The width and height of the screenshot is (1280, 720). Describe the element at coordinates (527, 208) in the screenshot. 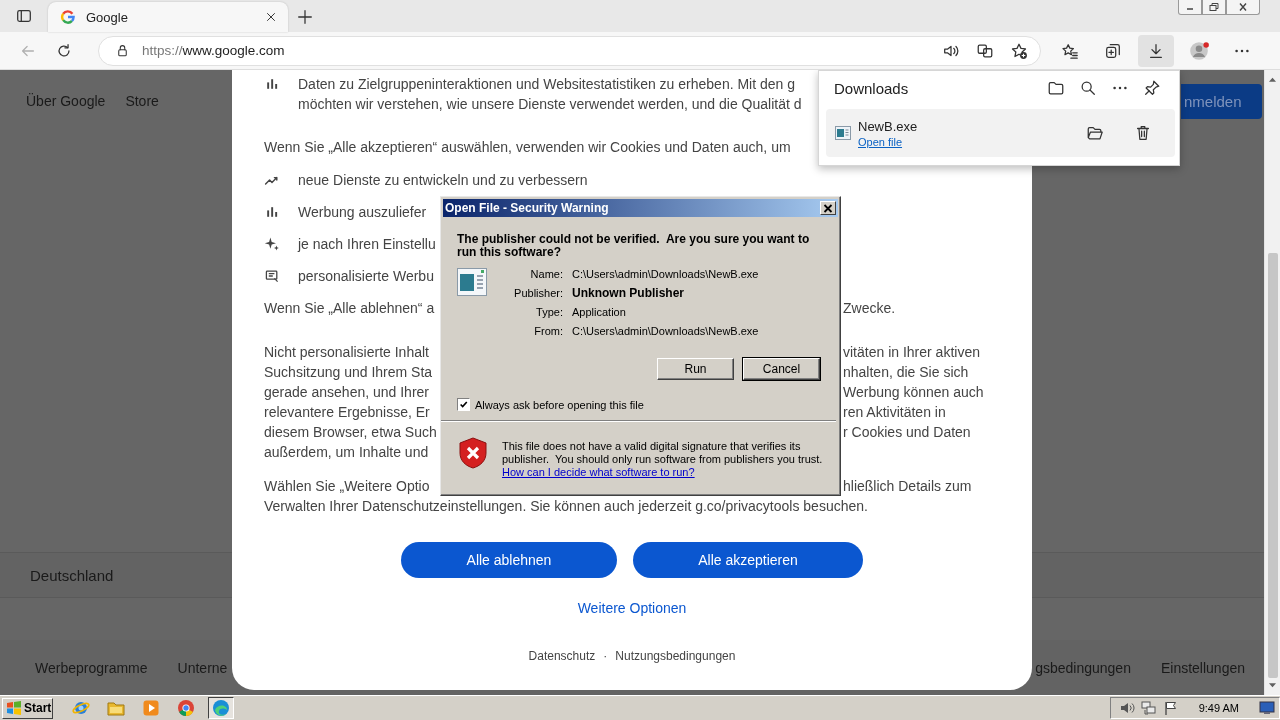

I see `dialog-title: Open File - Security Warning` at that location.